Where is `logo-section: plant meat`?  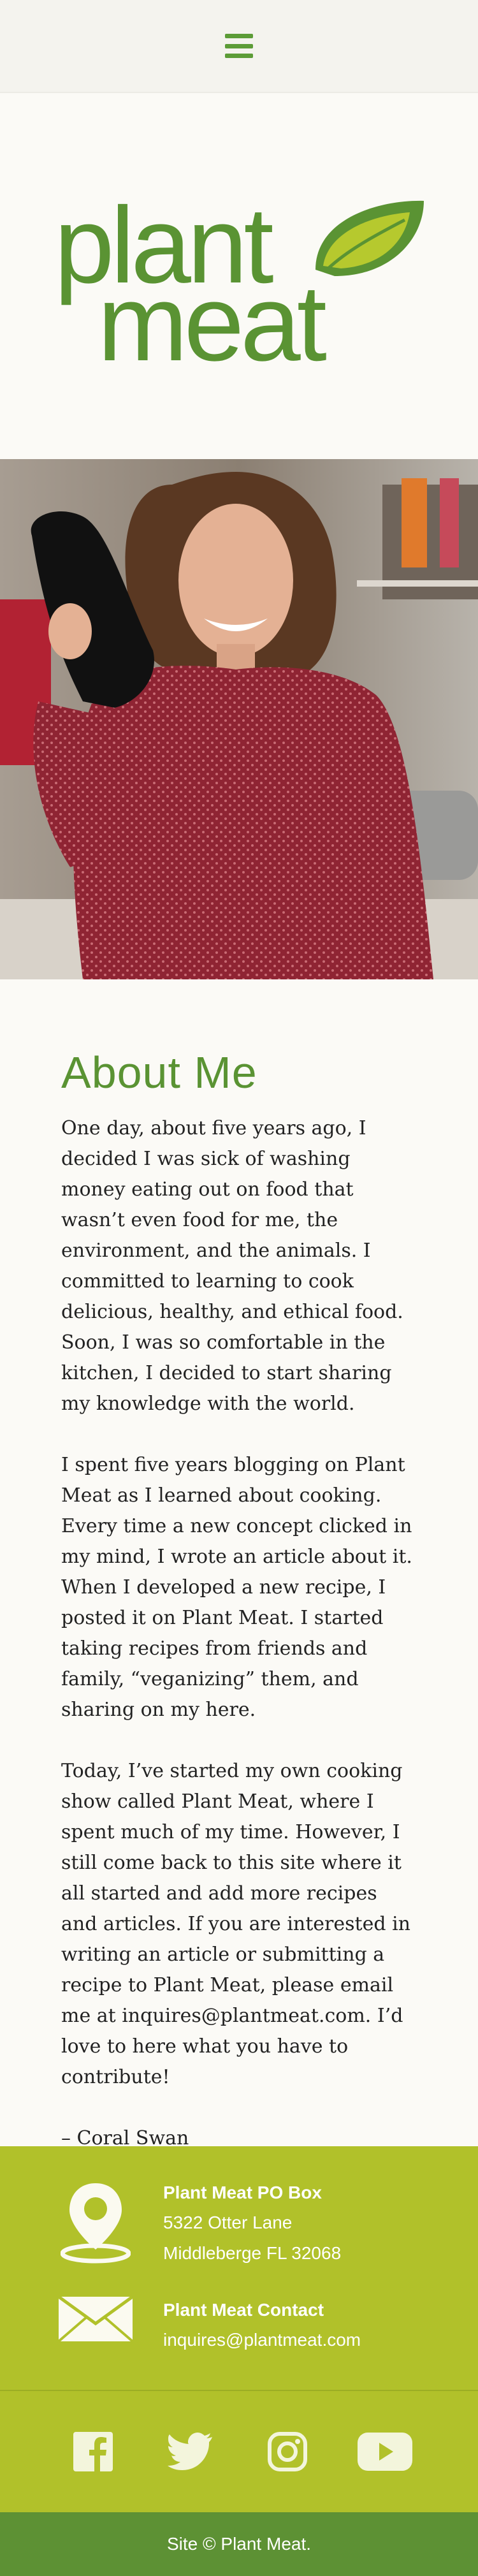
logo-section: plant meat is located at coordinates (239, 276).